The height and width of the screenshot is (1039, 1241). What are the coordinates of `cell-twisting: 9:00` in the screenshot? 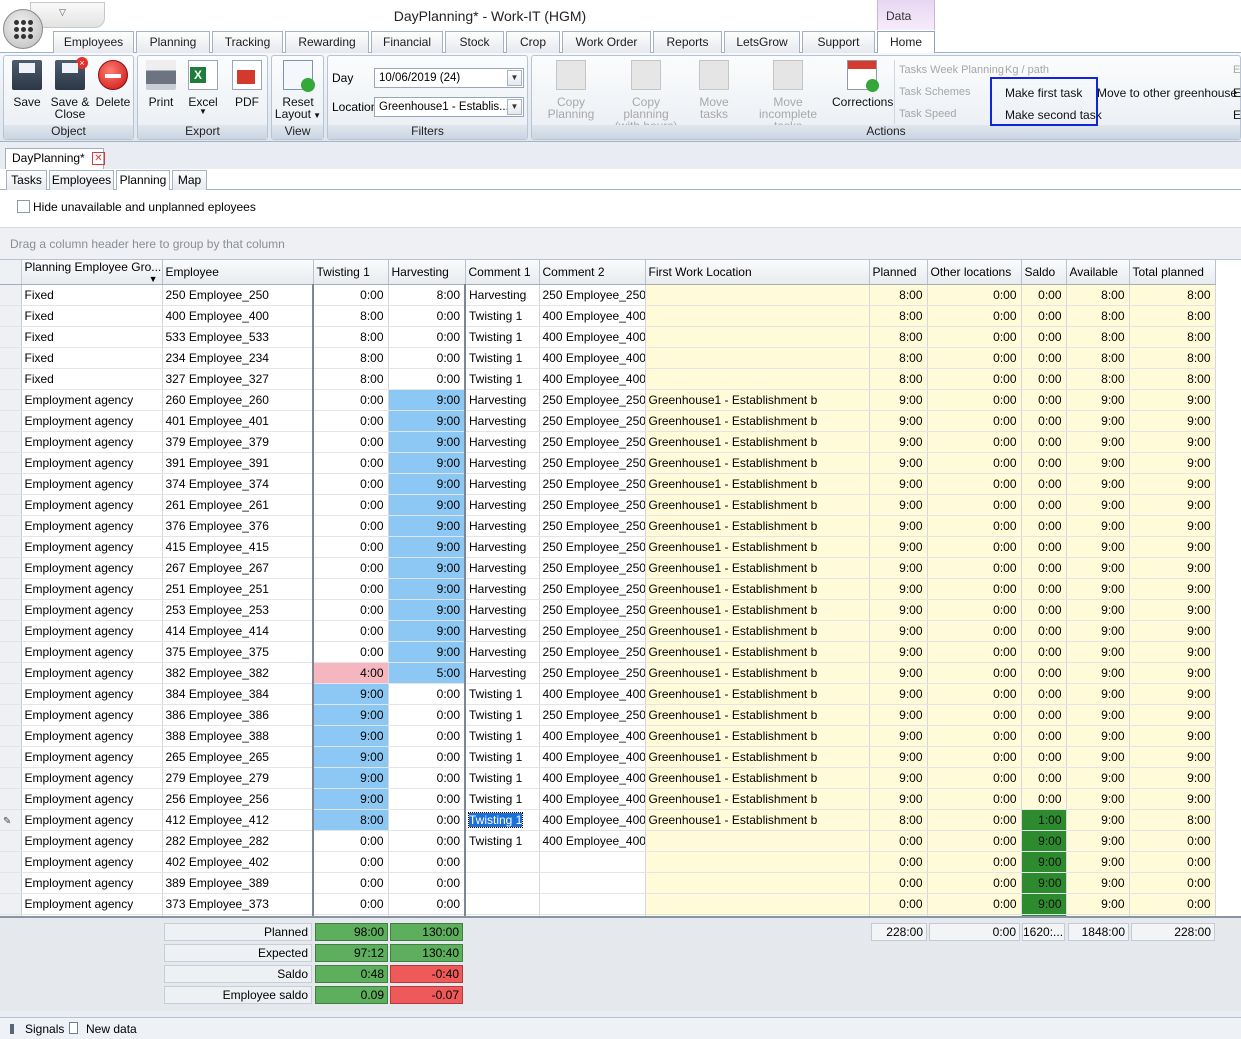 It's located at (351, 757).